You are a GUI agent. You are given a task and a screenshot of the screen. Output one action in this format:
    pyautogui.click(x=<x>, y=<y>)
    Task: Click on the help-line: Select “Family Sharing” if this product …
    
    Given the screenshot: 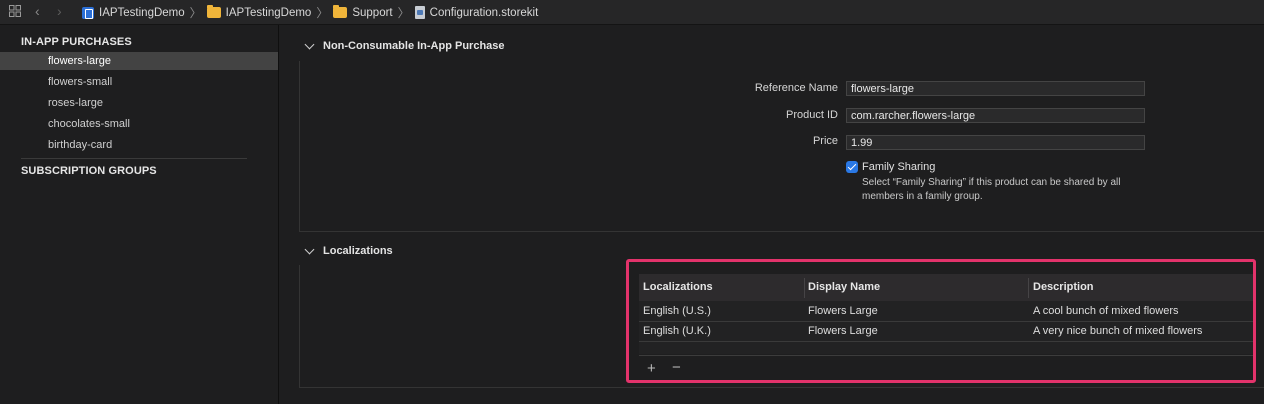 What is the action you would take?
    pyautogui.click(x=991, y=182)
    